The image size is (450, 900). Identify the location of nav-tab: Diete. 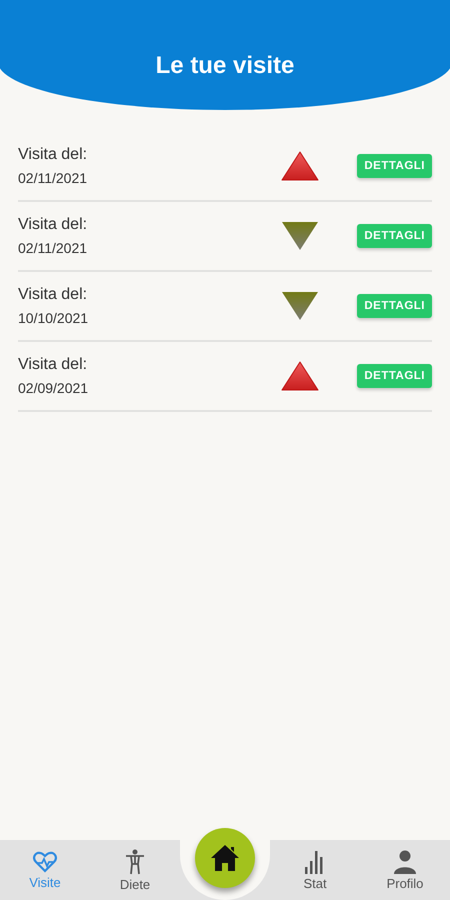
(135, 870).